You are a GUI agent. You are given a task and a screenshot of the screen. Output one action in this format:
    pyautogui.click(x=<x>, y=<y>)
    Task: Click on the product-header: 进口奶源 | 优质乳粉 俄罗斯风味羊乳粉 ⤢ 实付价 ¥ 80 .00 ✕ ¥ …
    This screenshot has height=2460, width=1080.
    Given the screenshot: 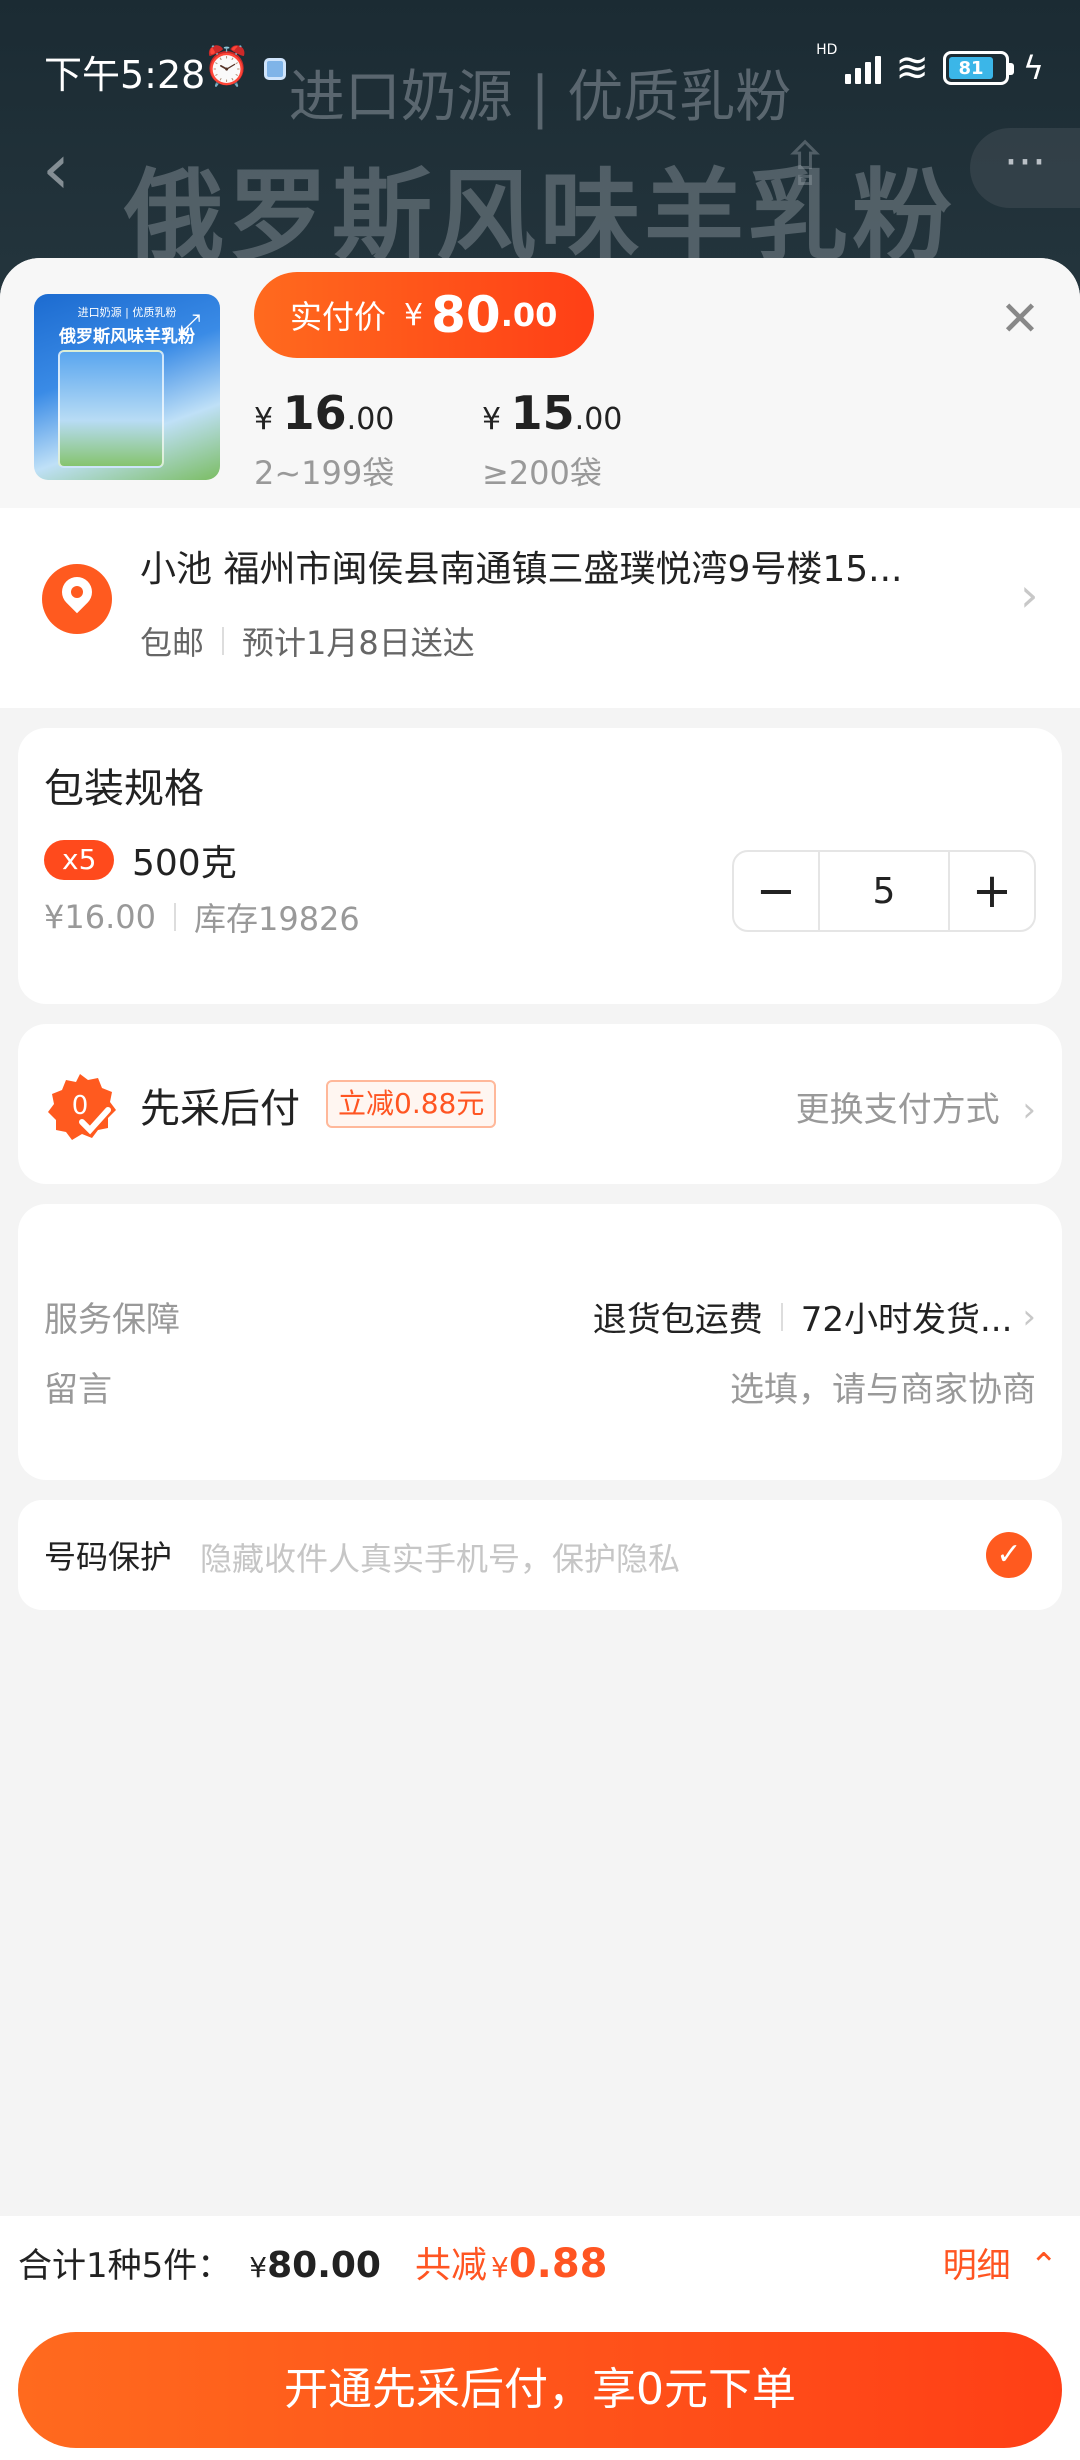 What is the action you would take?
    pyautogui.click(x=540, y=383)
    